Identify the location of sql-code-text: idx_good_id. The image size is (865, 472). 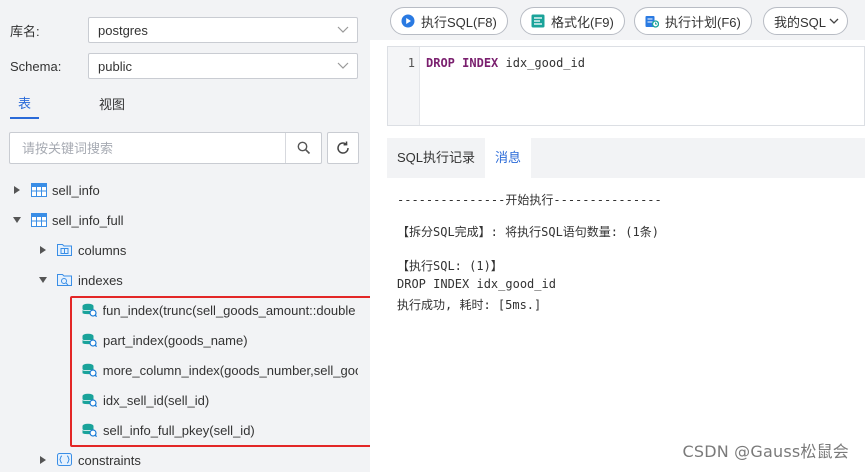
(541, 63).